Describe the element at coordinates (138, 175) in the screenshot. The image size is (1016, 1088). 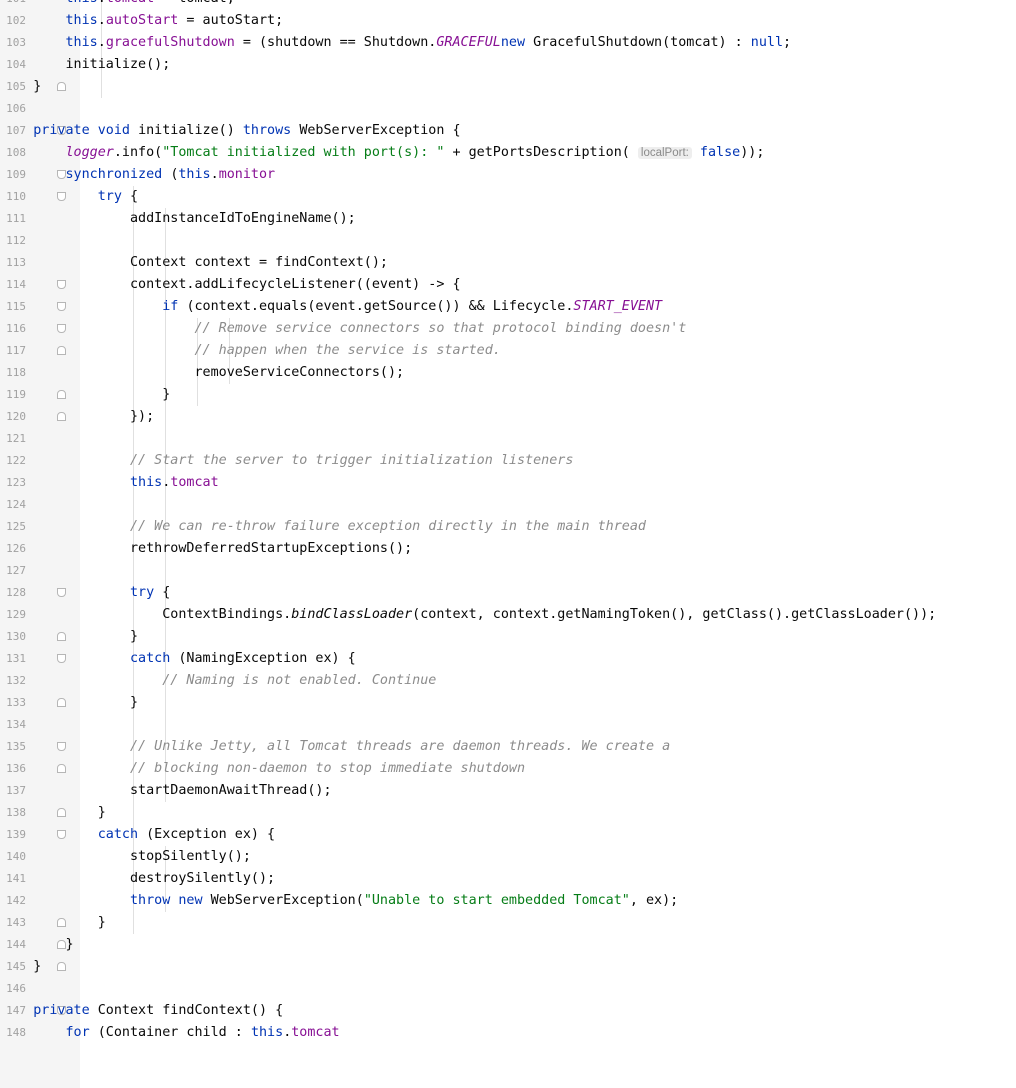
I see `code-text: synchronized (this.monitor` at that location.